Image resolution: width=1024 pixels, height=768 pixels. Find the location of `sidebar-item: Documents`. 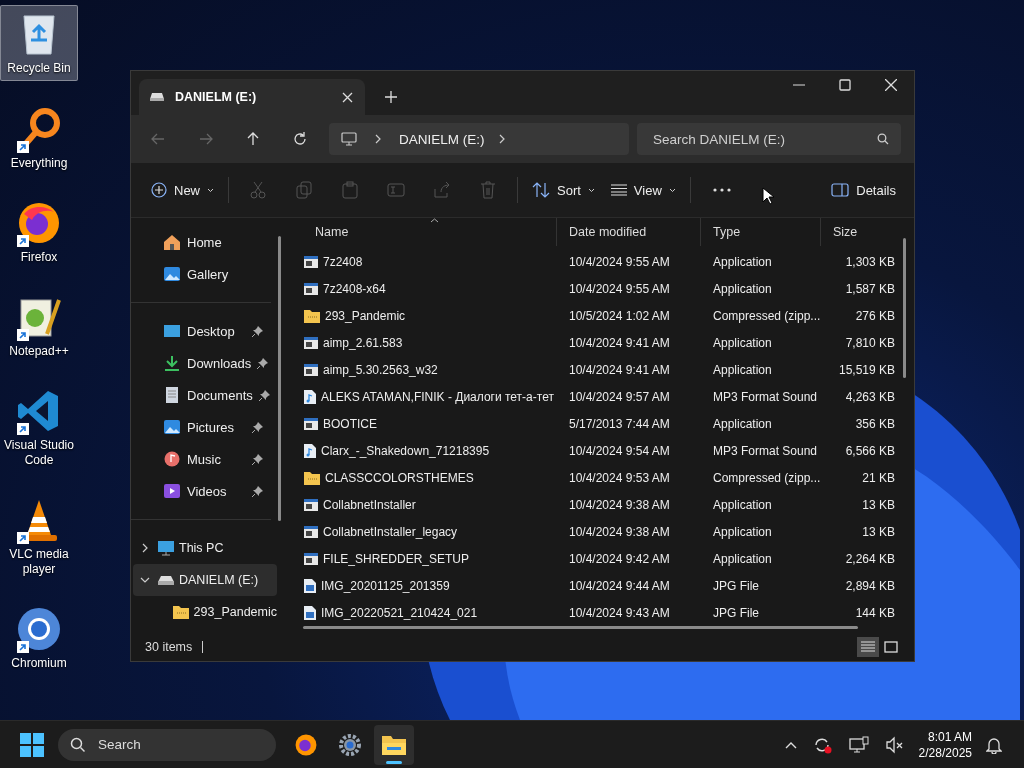

sidebar-item: Documents is located at coordinates (201, 395).